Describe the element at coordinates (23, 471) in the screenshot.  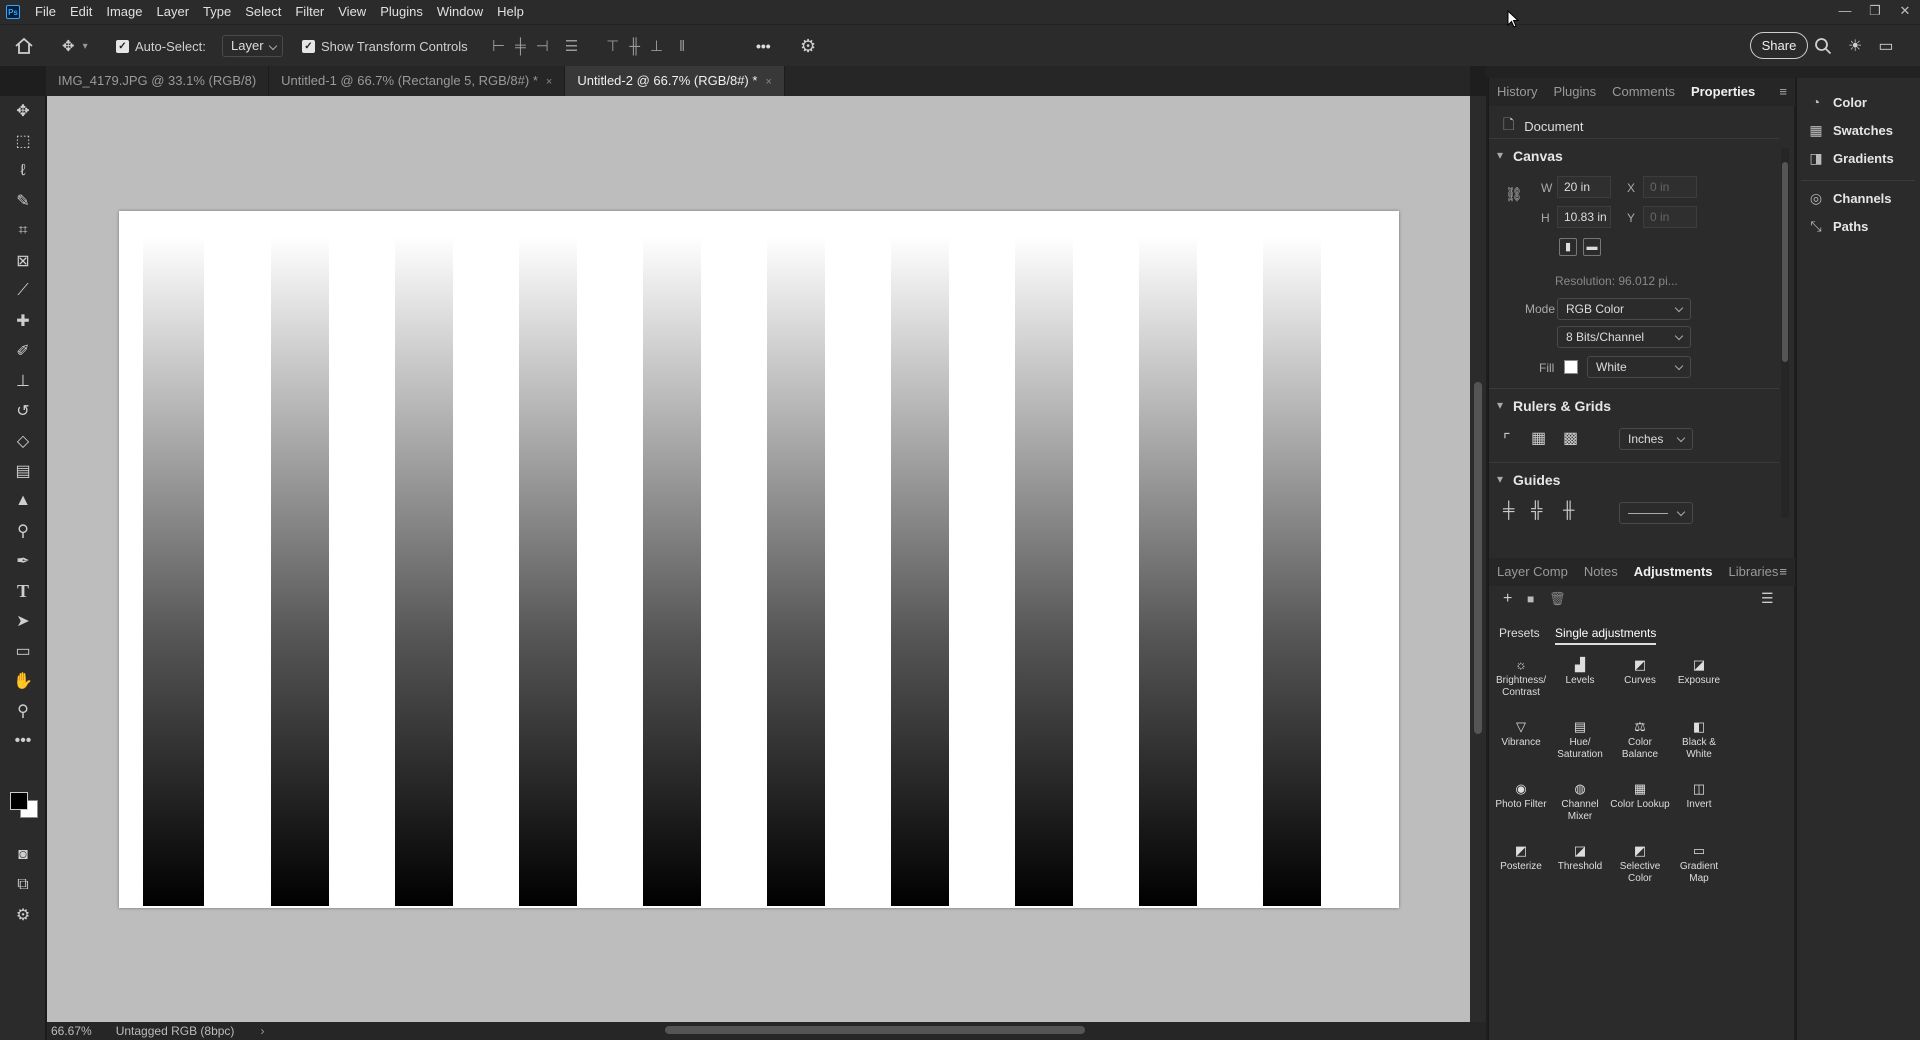
I see `gradient-tool-icon: ▤` at that location.